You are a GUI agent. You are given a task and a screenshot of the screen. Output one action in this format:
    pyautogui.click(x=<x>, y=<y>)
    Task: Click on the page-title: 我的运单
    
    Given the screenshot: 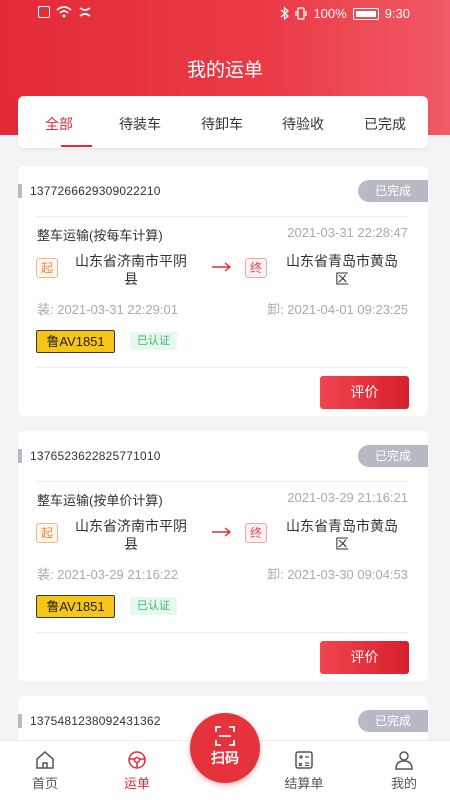 What is the action you would take?
    pyautogui.click(x=224, y=70)
    